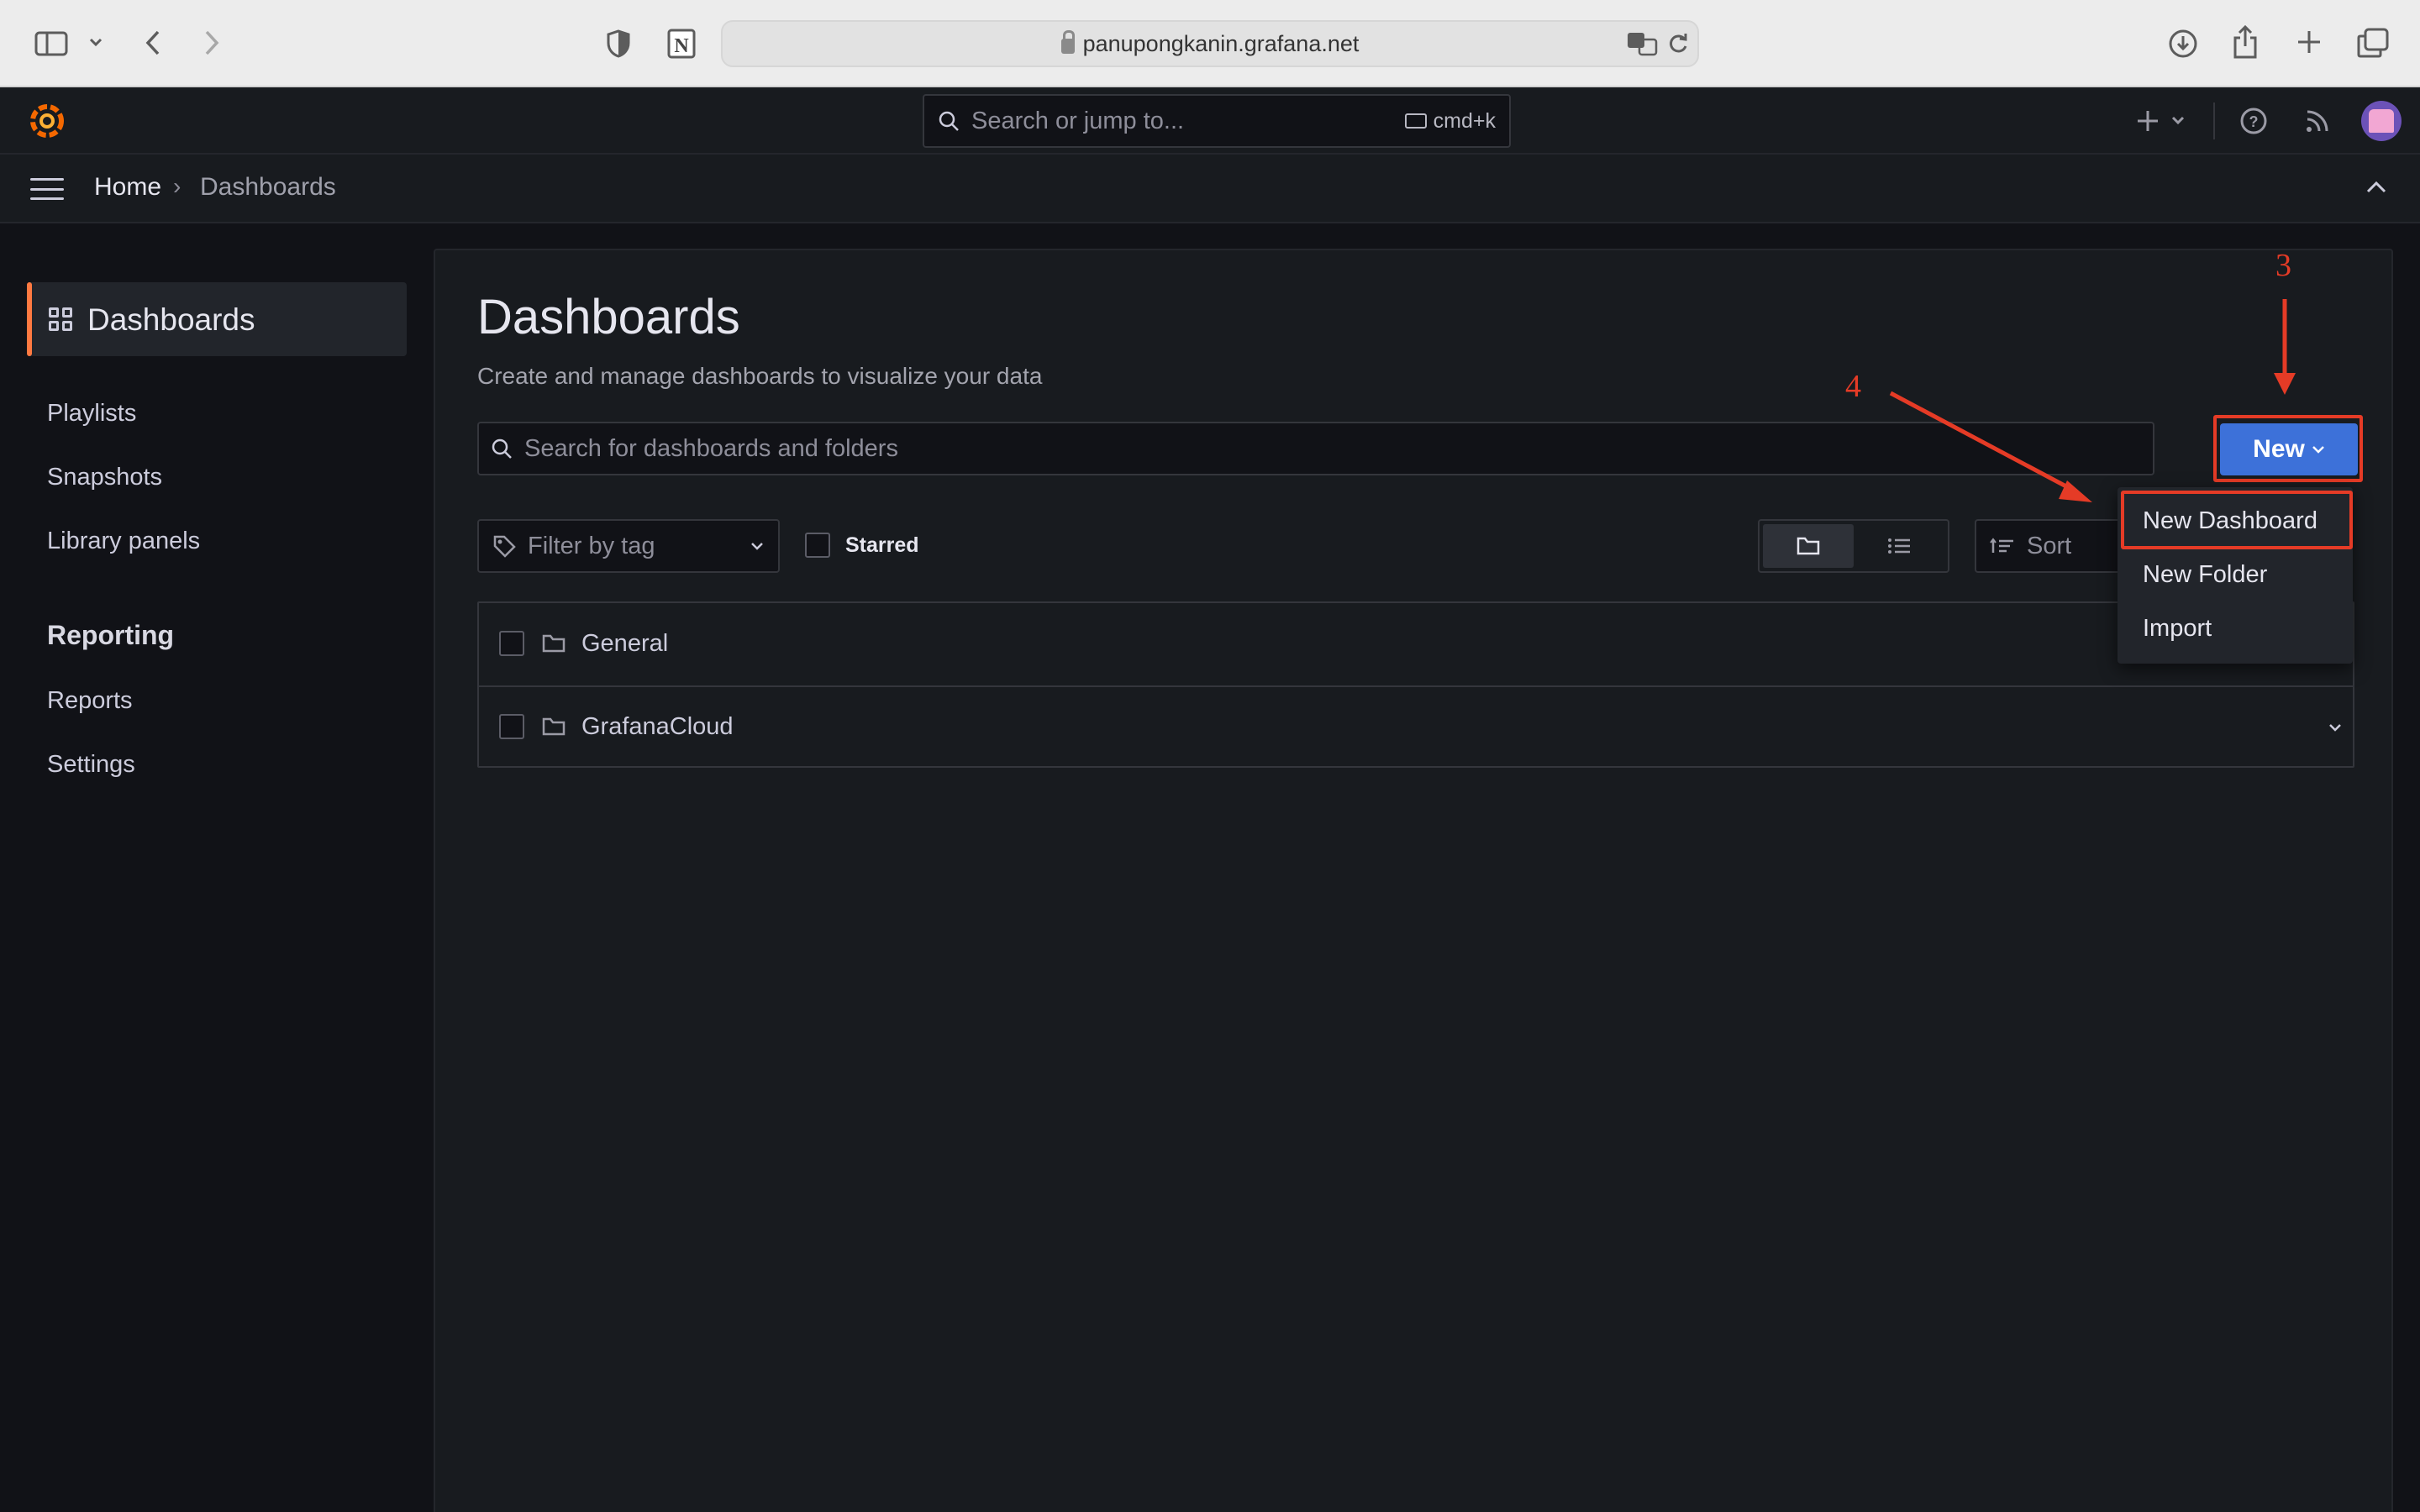 The image size is (2420, 1512). I want to click on folder-name: General, so click(624, 644).